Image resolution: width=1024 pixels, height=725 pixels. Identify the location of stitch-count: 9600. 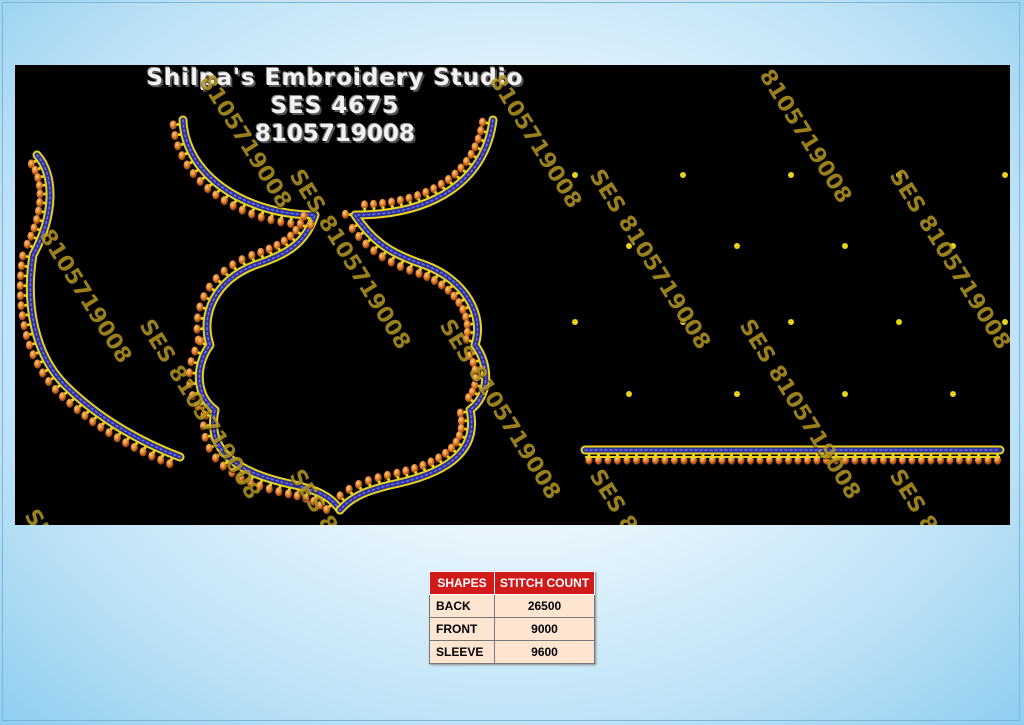
(544, 652).